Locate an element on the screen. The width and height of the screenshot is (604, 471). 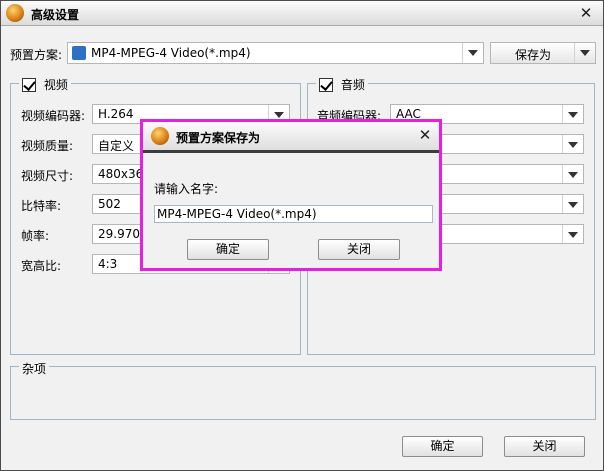
dialog-title-bar: 预置方案保存为 ✕ is located at coordinates (291, 137).